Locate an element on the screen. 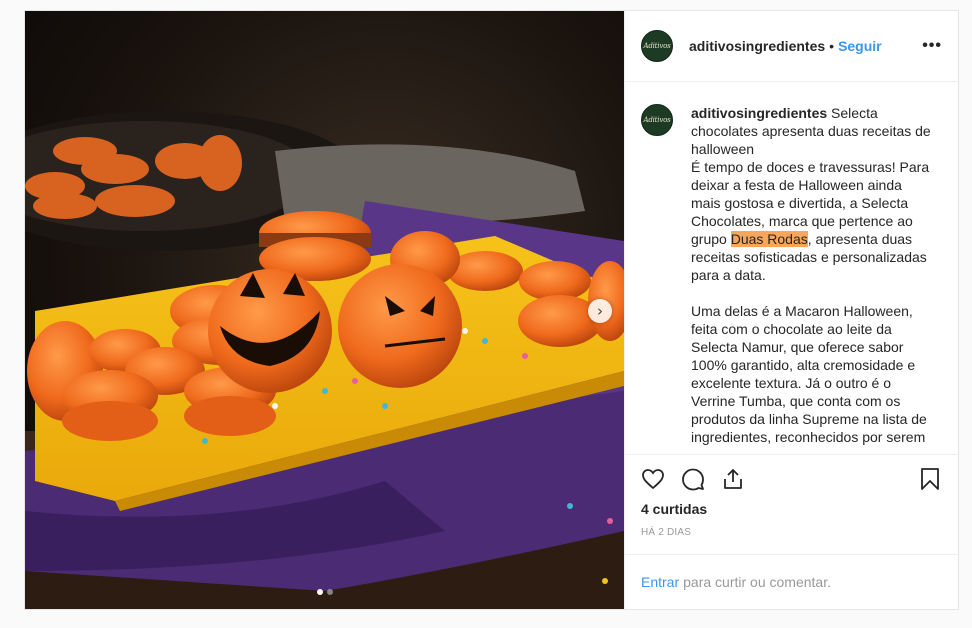 The height and width of the screenshot is (628, 972). comment-prompt: Entrar para curtir ou comentar. is located at coordinates (791, 581).